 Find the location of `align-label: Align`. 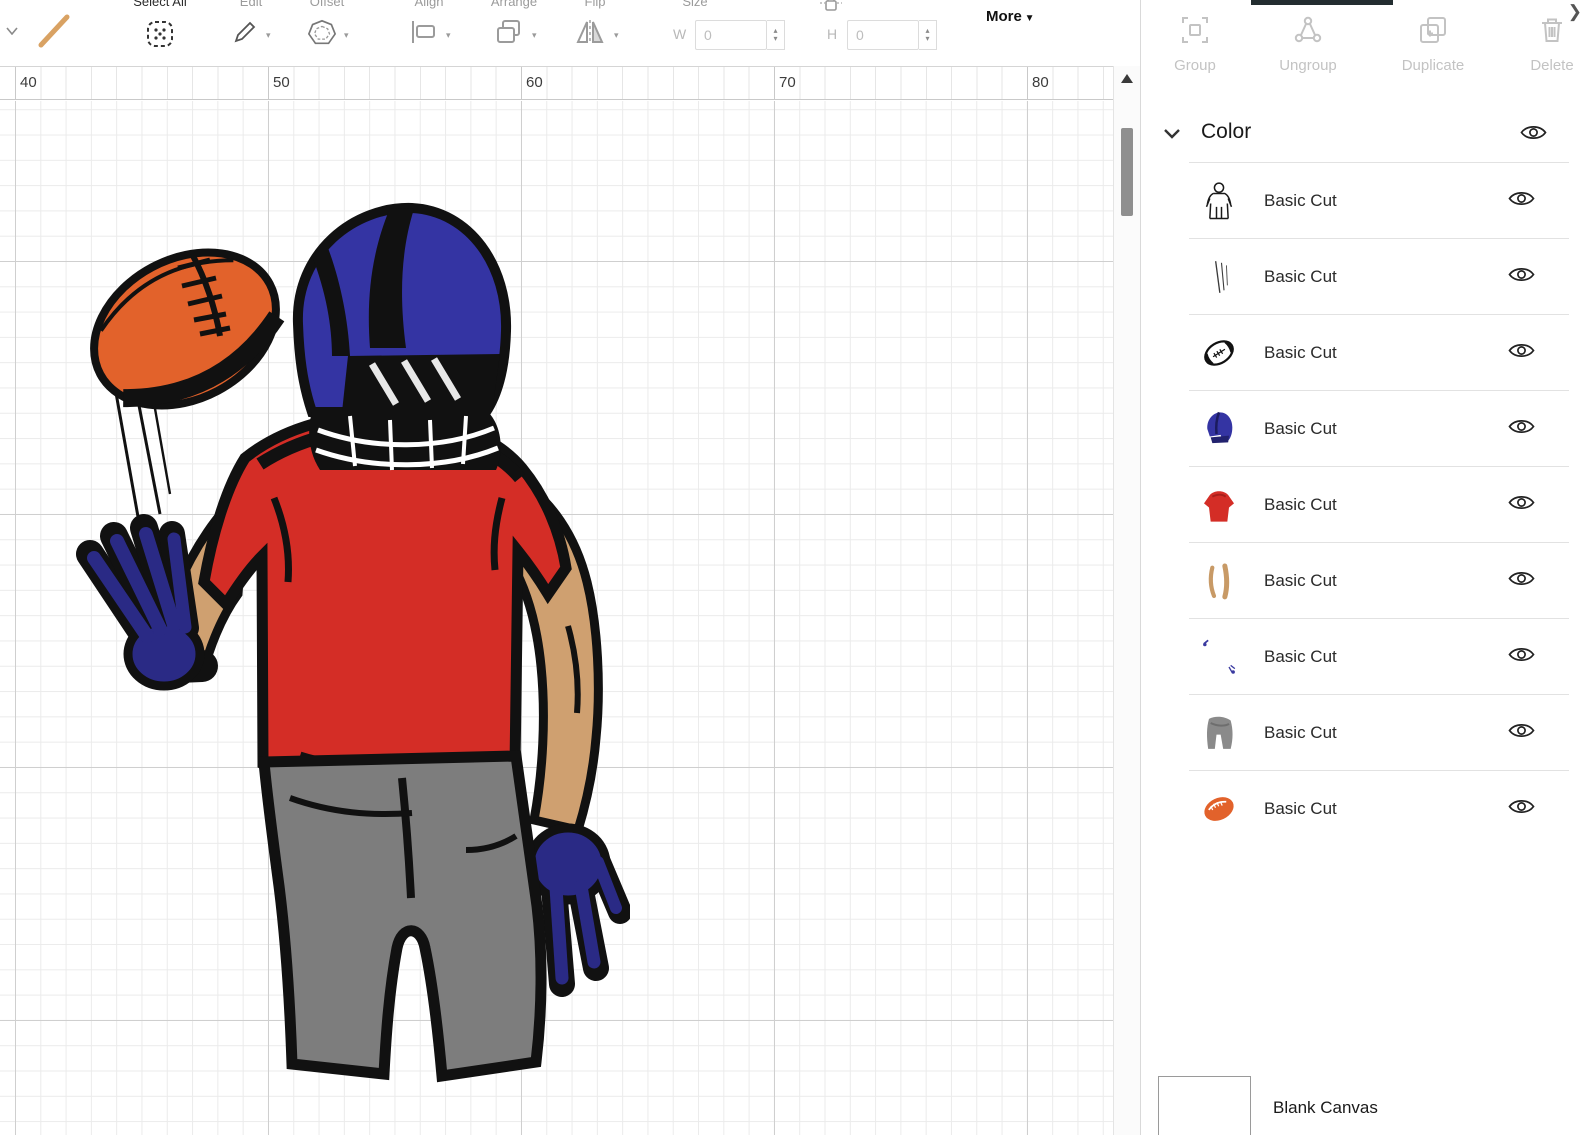

align-label: Align is located at coordinates (429, 4).